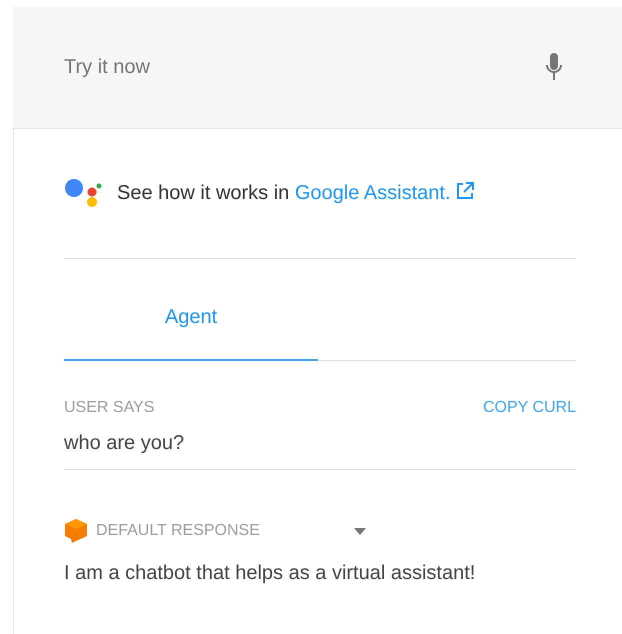 This screenshot has height=634, width=622. I want to click on assistant-logo-icon, so click(84, 194).